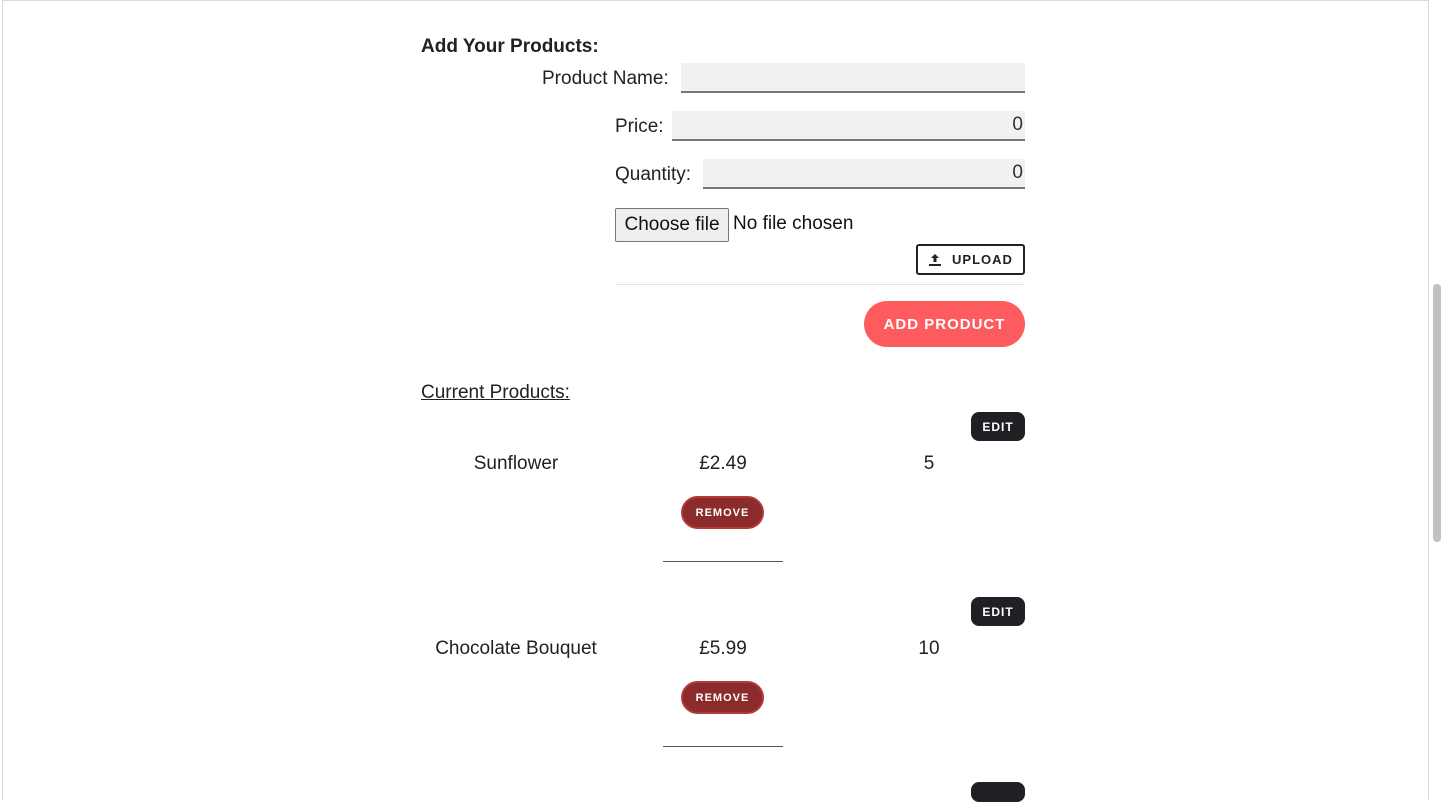 The image size is (1443, 802). What do you see at coordinates (793, 223) in the screenshot?
I see `file-status-text: No file chosen` at bounding box center [793, 223].